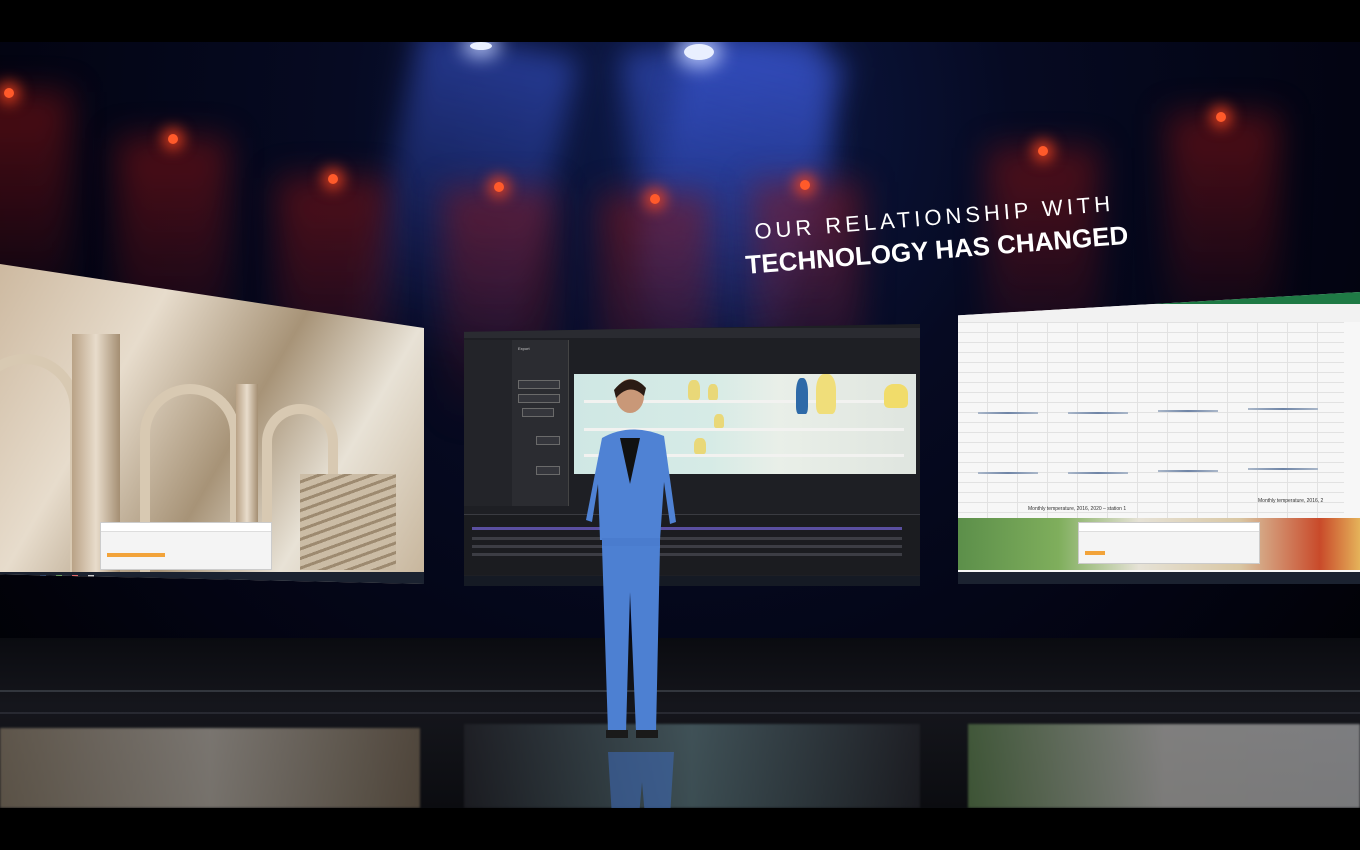  I want to click on spreadsheet-photo-strip, so click(1159, 544).